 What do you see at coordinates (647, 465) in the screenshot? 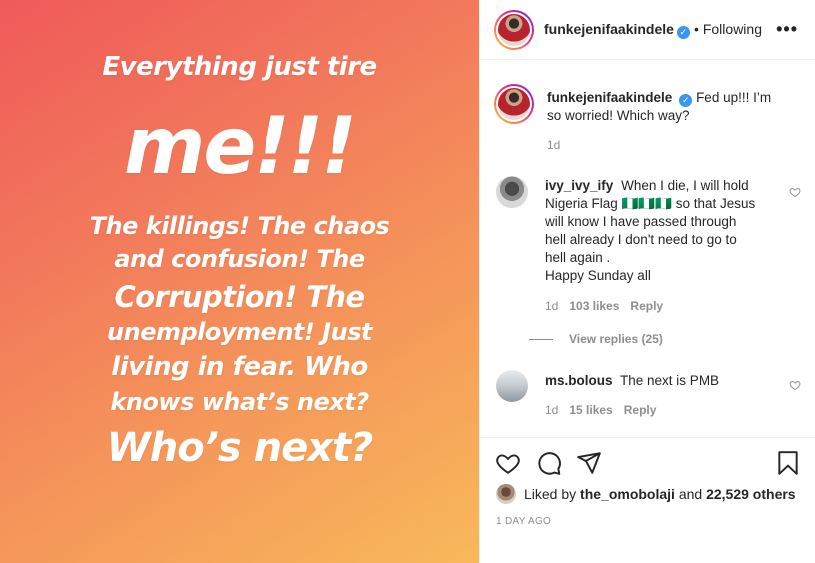
I see `action-bar` at bounding box center [647, 465].